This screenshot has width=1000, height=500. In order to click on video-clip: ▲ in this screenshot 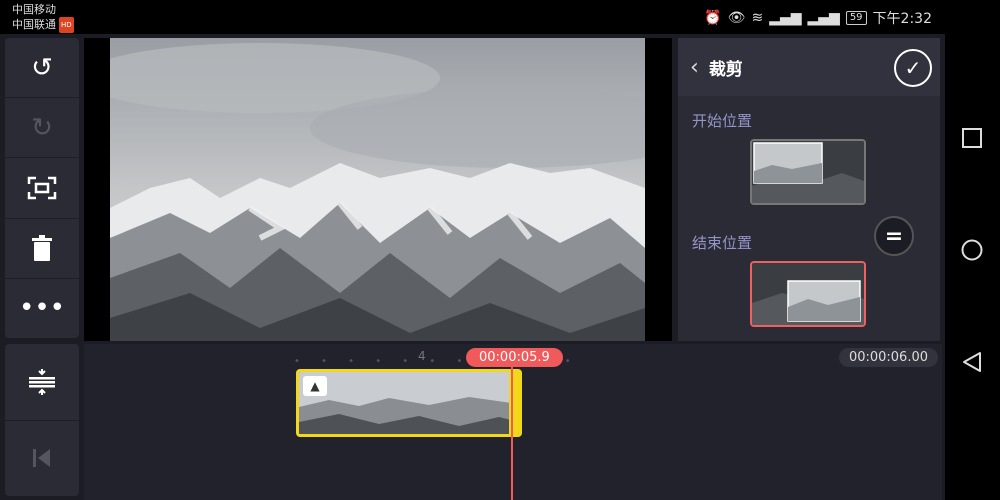, I will do `click(409, 403)`.